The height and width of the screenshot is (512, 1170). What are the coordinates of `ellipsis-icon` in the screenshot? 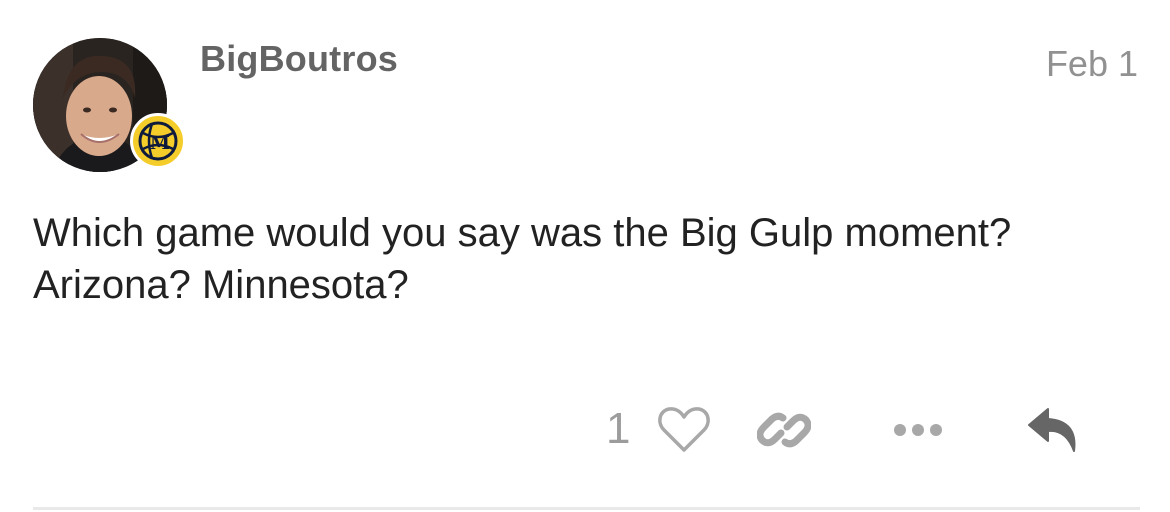 It's located at (918, 430).